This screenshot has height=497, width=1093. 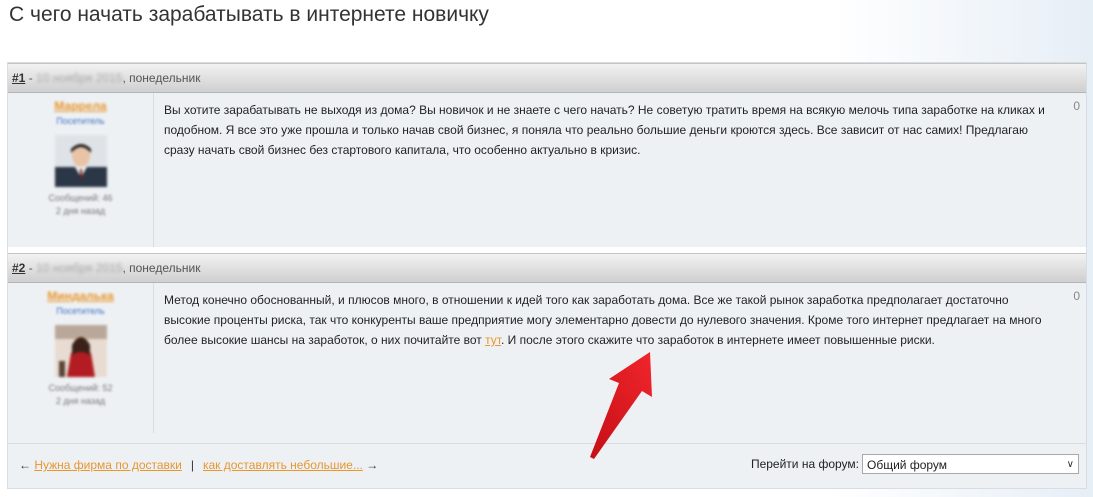 I want to click on author-name-link: Маррела, so click(x=80, y=106).